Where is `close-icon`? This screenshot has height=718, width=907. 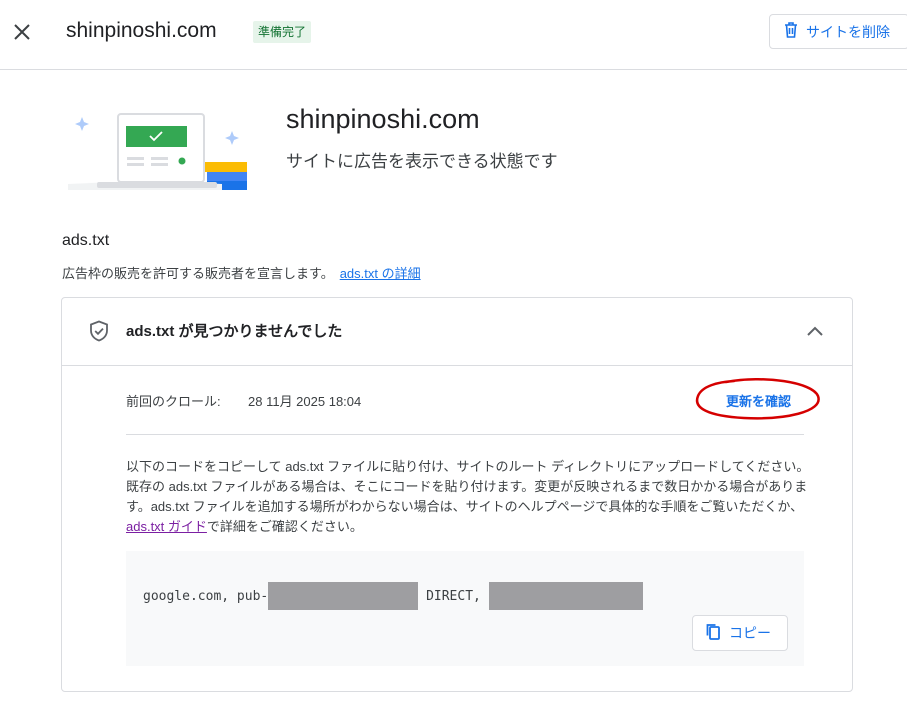
close-icon is located at coordinates (22, 32).